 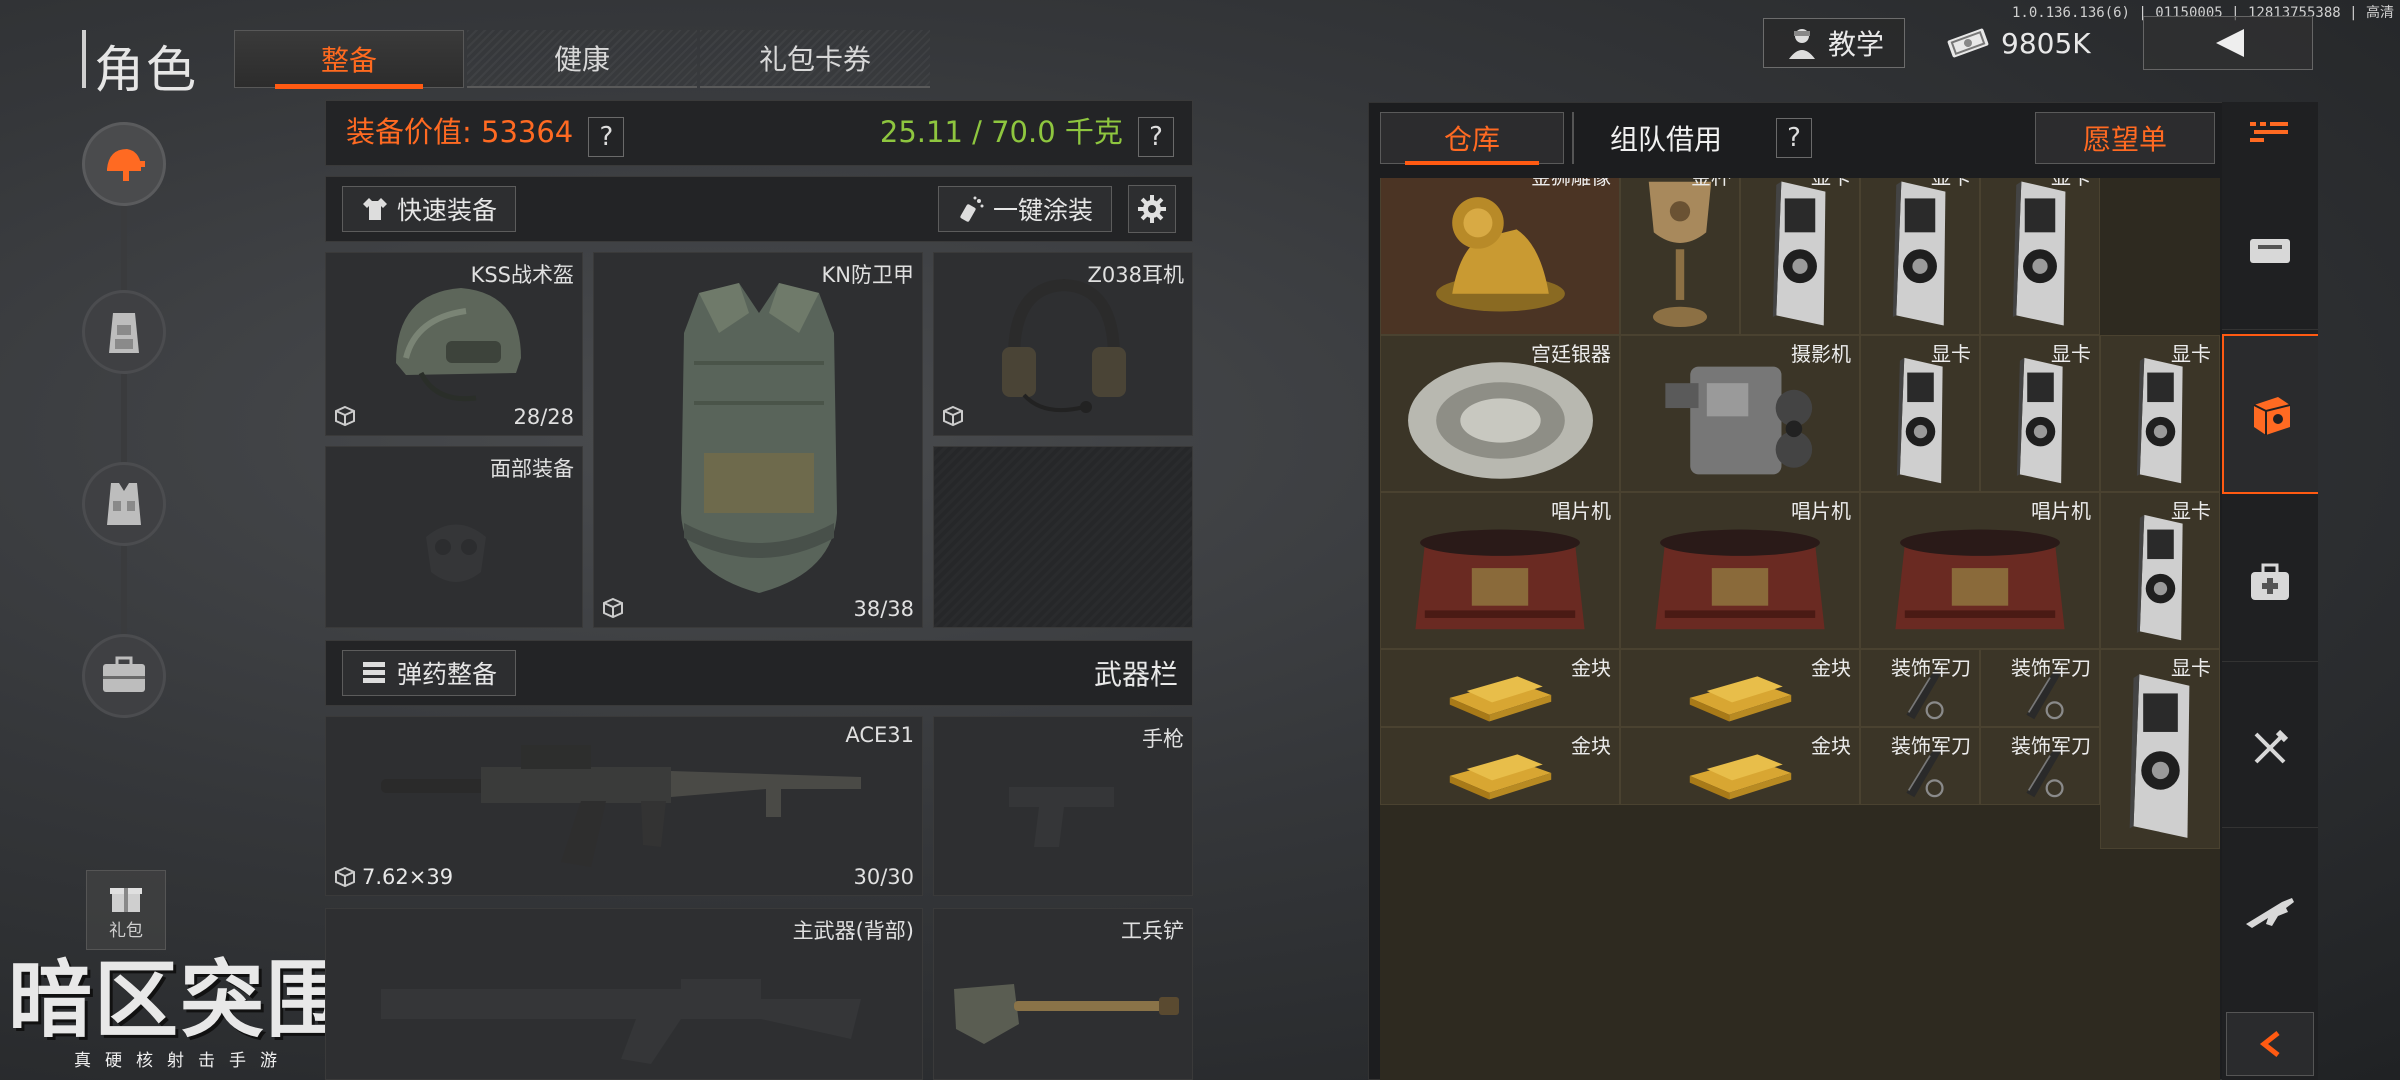 I want to click on item-name: 装饰军刀, so click(x=2051, y=668).